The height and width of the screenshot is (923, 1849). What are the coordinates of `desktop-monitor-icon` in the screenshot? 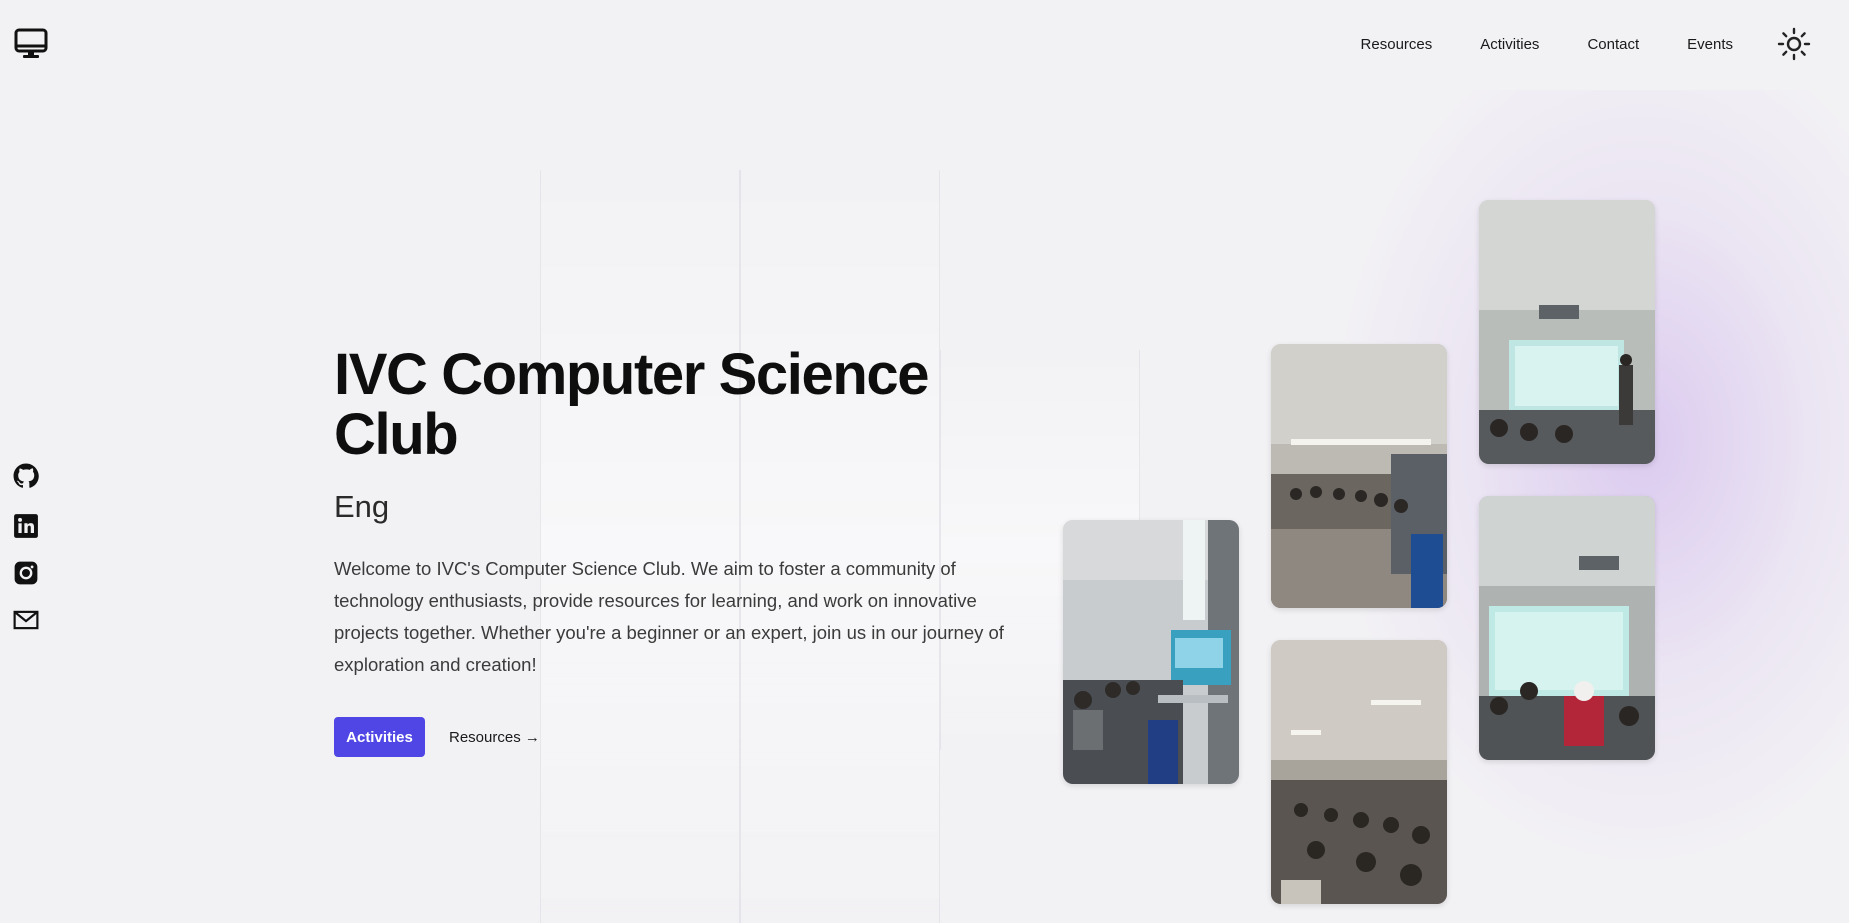 It's located at (31, 43).